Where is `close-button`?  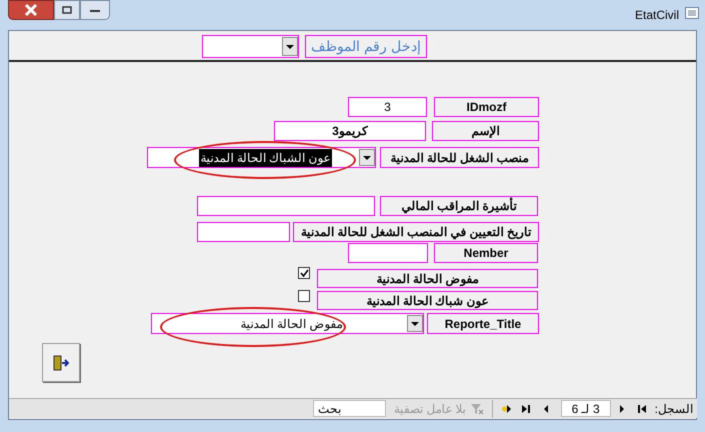 close-button is located at coordinates (31, 10).